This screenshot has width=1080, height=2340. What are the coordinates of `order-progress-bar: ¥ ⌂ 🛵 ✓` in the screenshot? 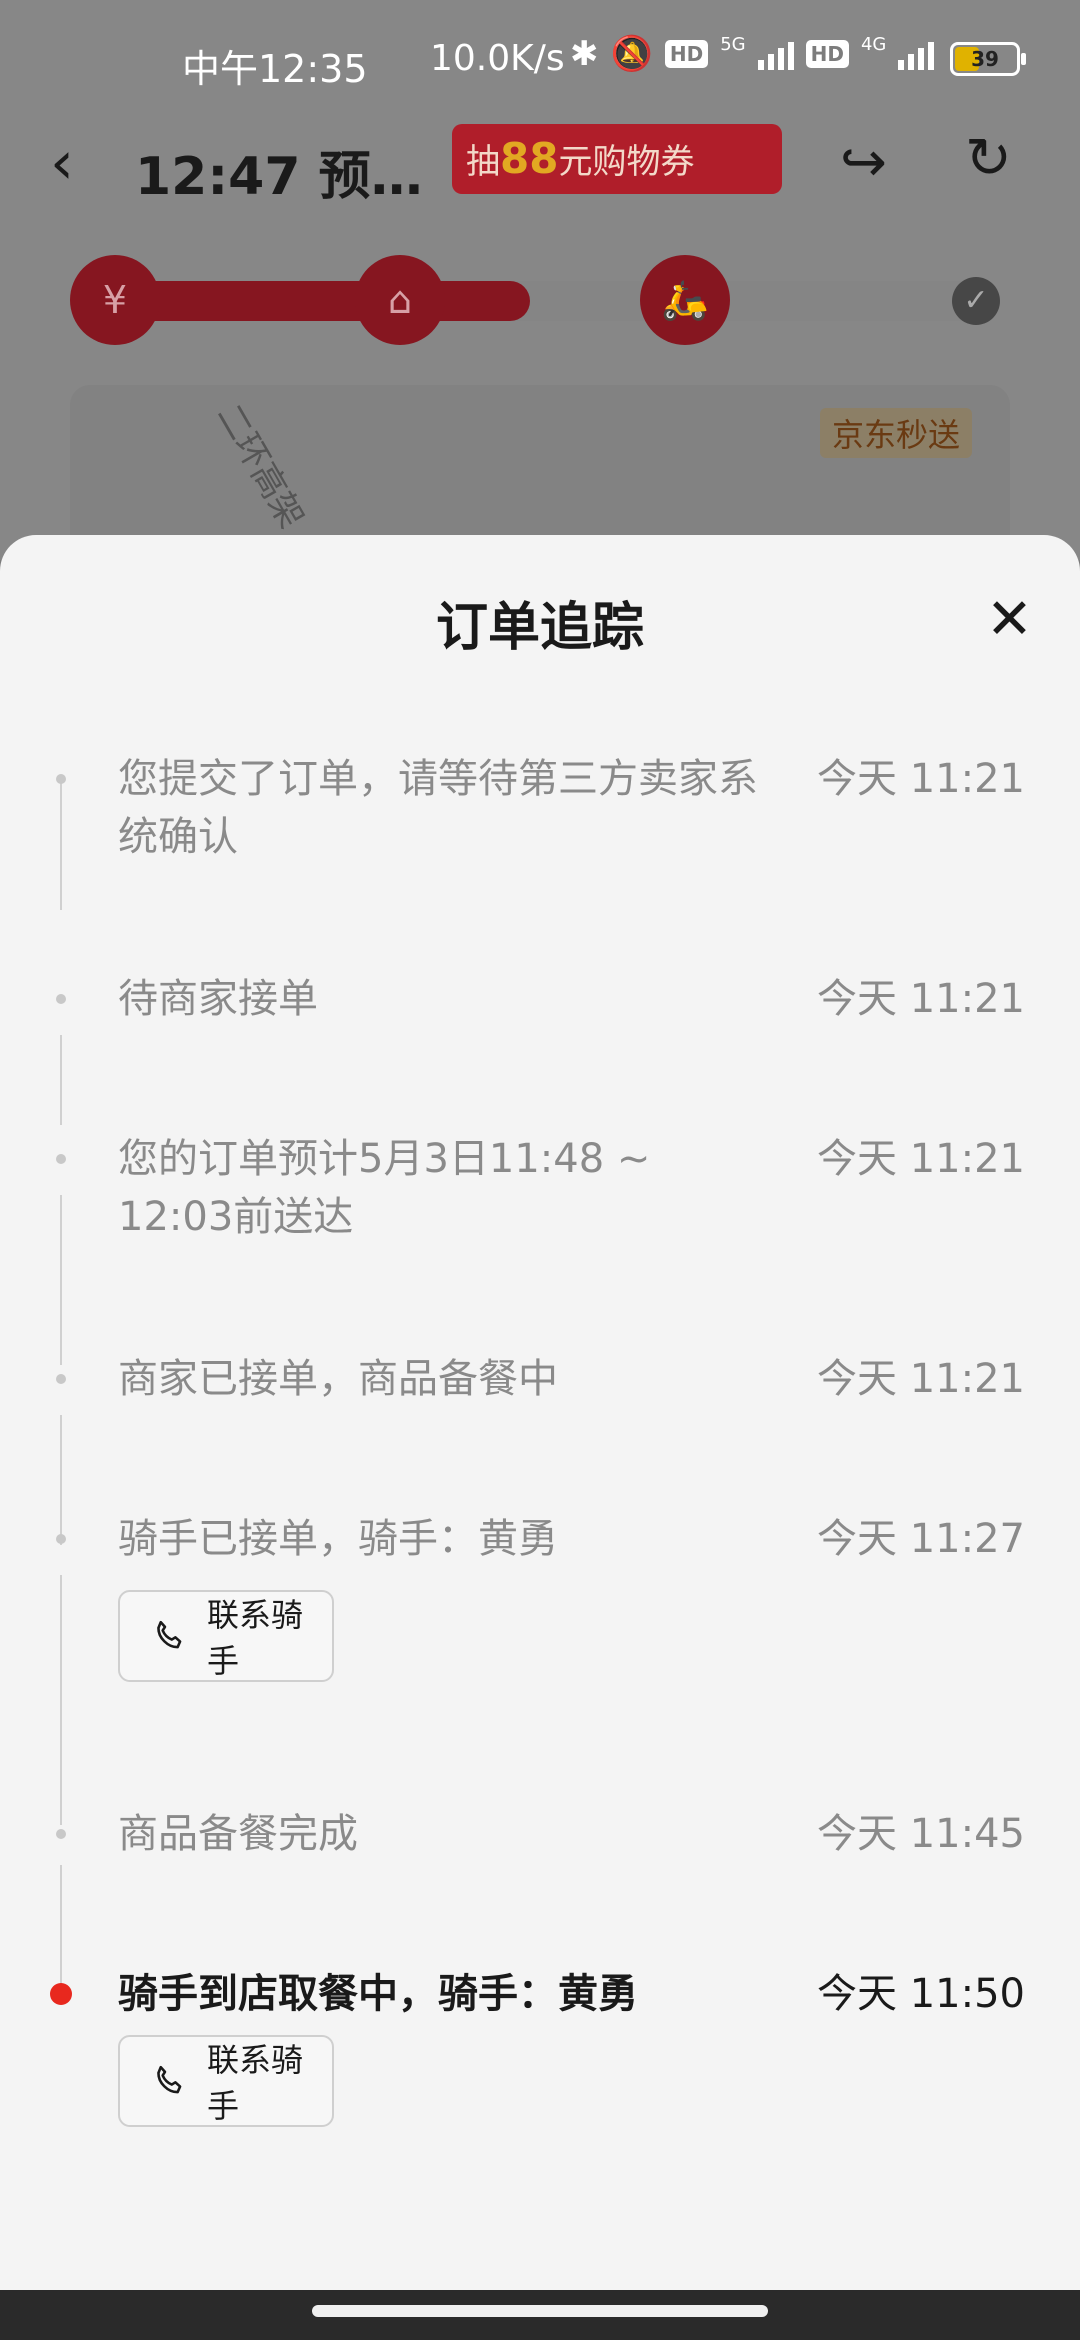 It's located at (540, 300).